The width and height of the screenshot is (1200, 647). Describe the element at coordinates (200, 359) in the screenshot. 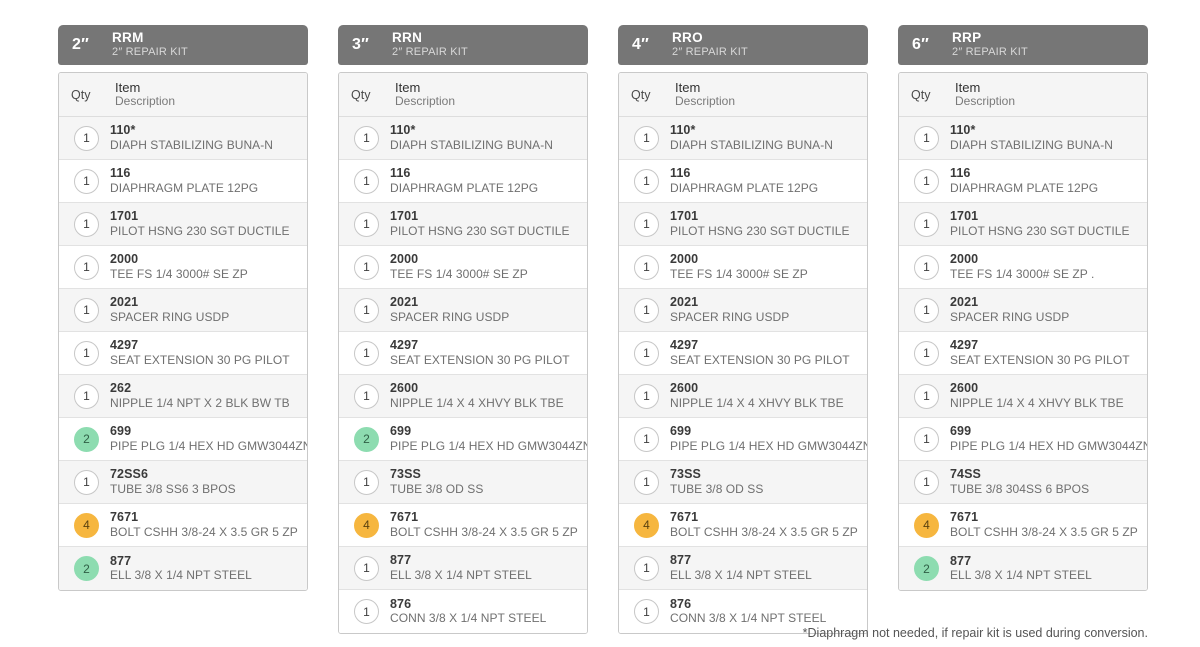

I see `item-description: SEAT EXTENSION 30 PG PILOT` at that location.